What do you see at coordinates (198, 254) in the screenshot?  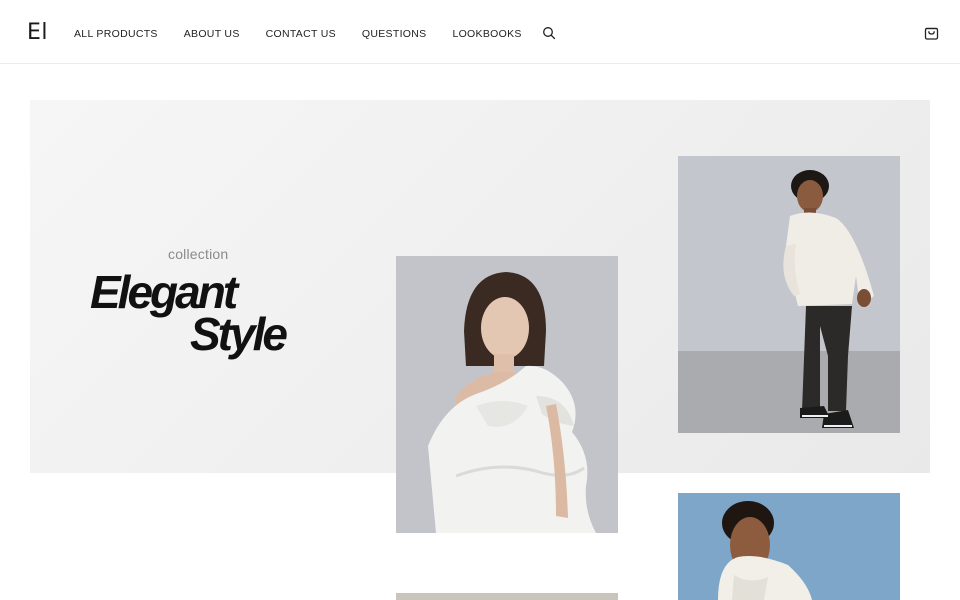 I see `hero-subtitle: collection` at bounding box center [198, 254].